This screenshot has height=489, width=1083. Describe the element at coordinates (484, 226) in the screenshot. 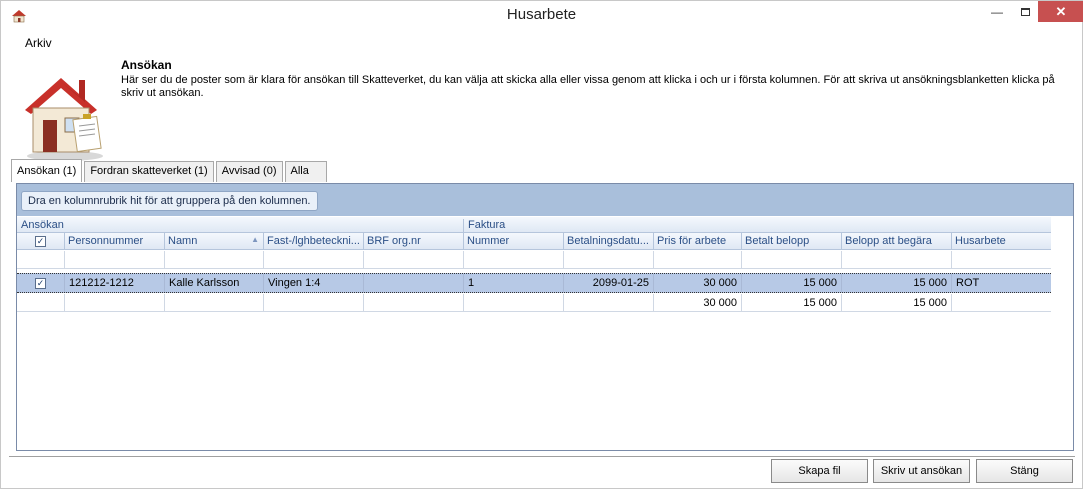

I see `band-faktura: Faktura` at that location.